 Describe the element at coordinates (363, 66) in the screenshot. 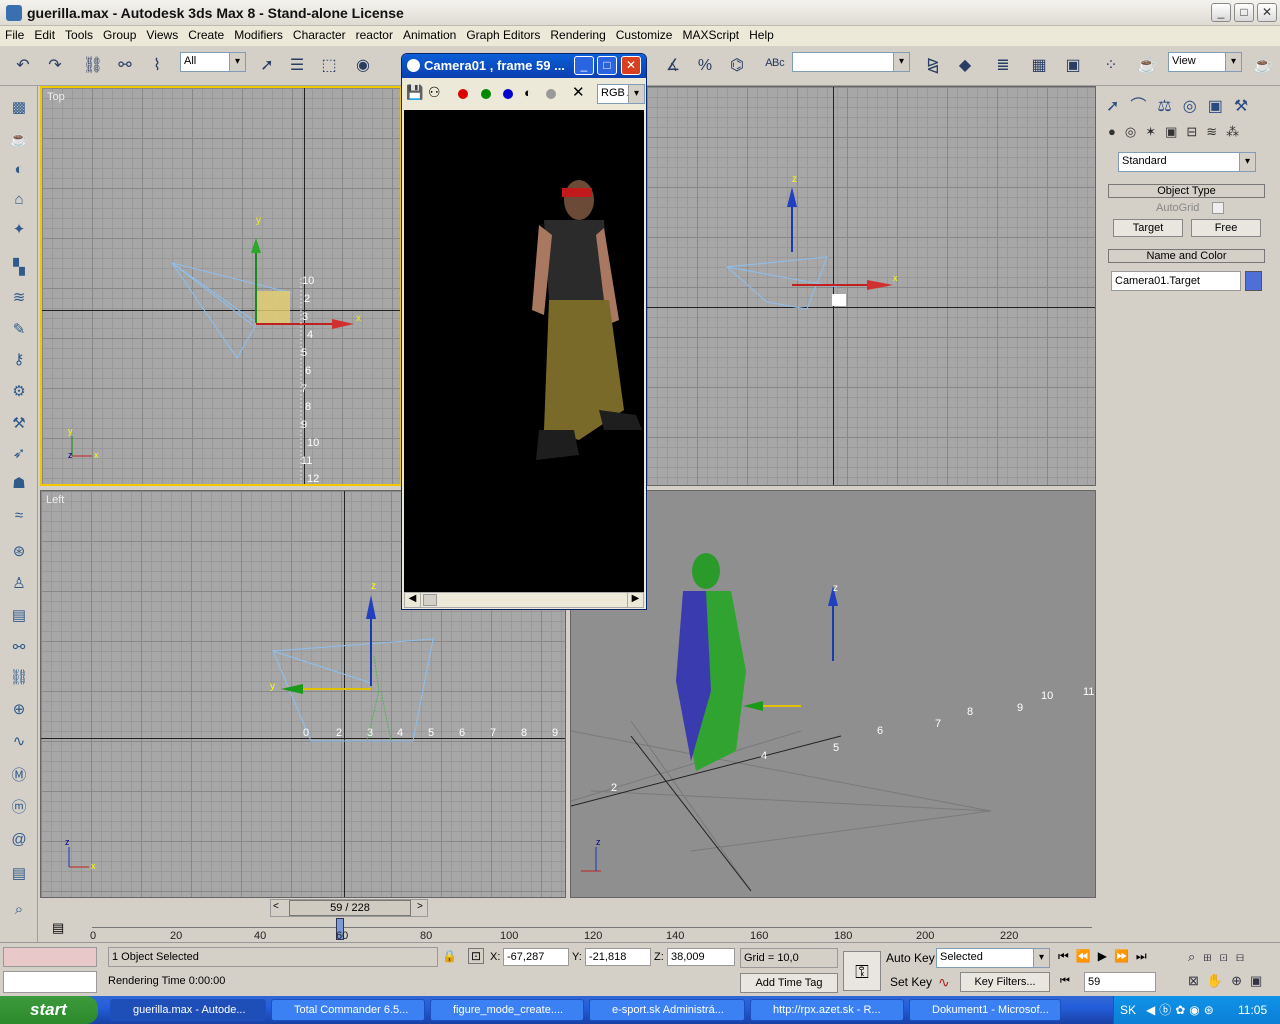

I see `window-crossing-icon: ◉` at that location.